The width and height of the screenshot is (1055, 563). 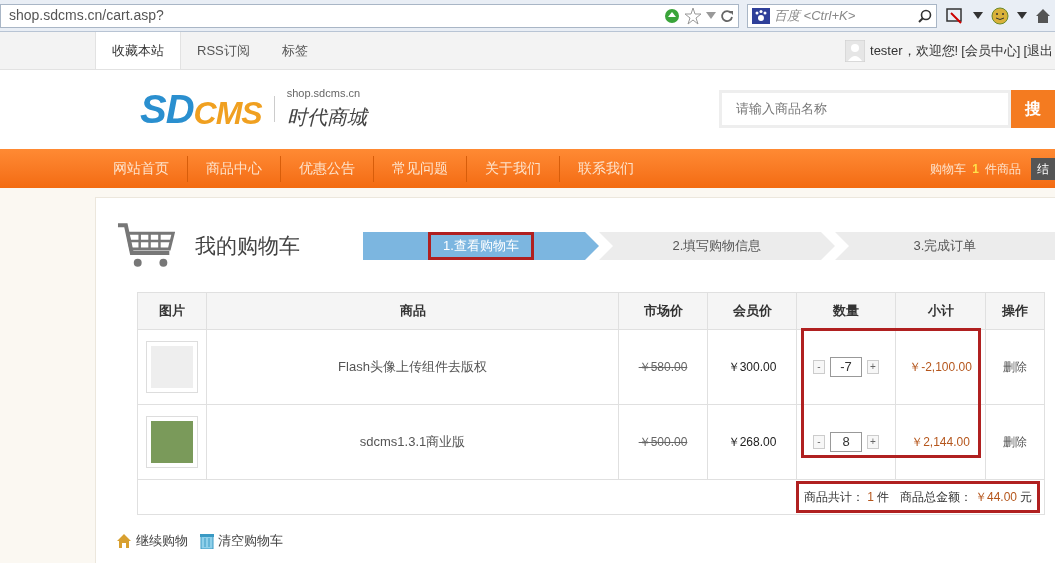 What do you see at coordinates (914, 50) in the screenshot?
I see `welcome-text: tester，欢迎您!` at bounding box center [914, 50].